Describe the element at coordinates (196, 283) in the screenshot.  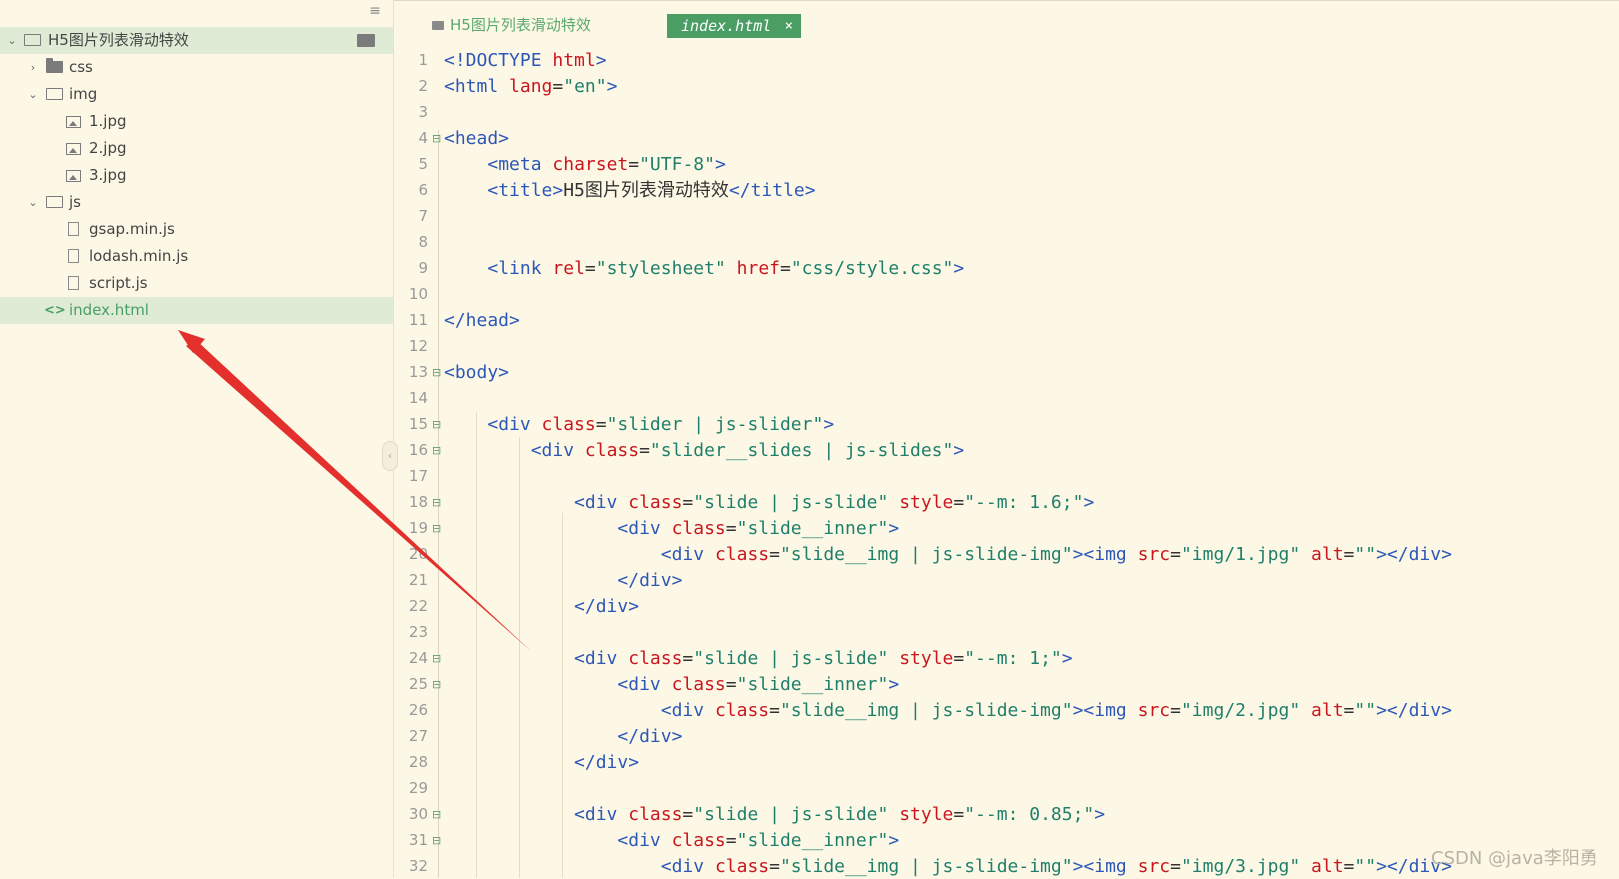
I see `tree-item-script: script.js` at that location.